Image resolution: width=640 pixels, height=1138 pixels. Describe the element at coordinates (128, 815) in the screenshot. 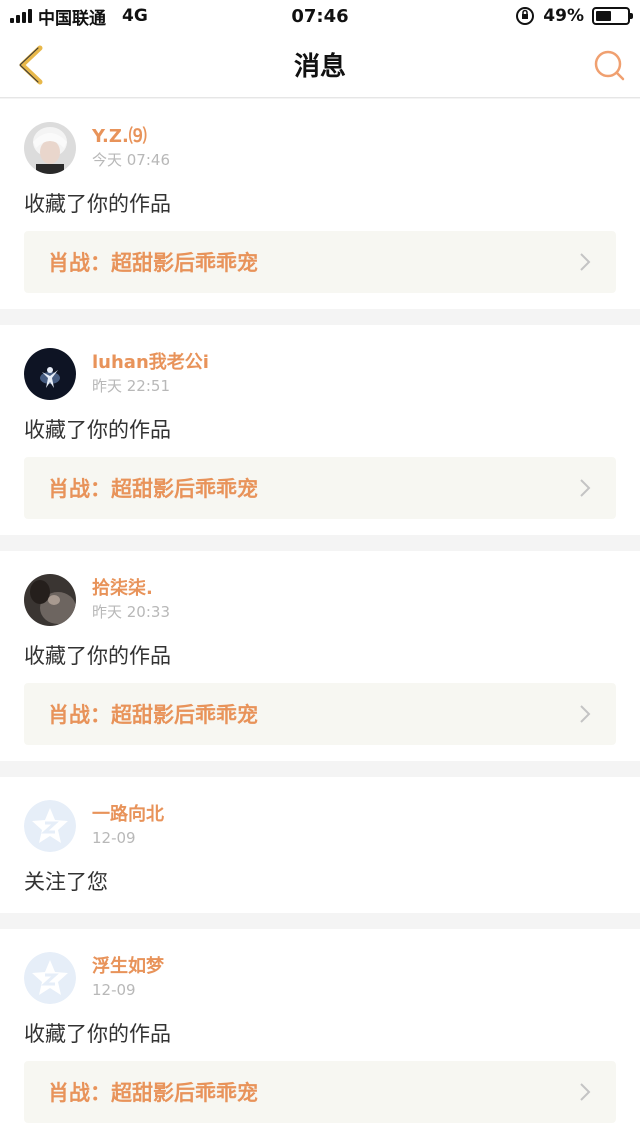

I see `username: 一路向北` at that location.